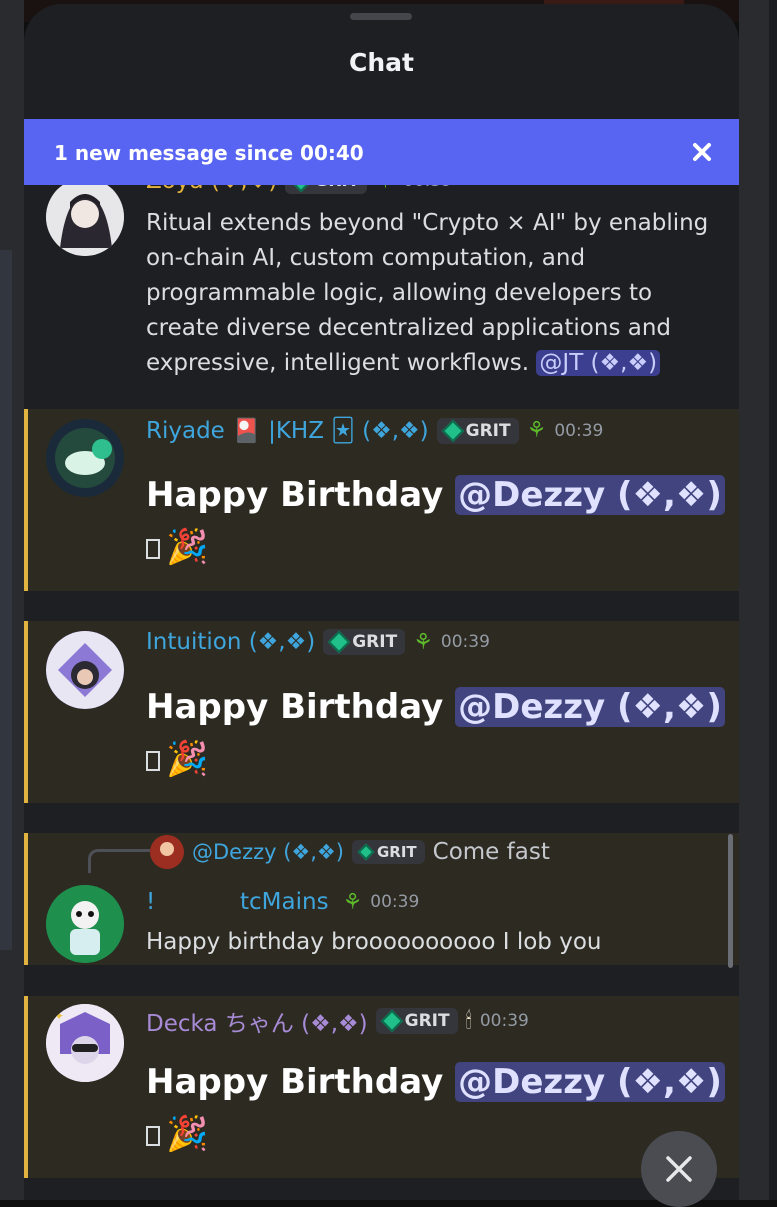 This screenshot has width=777, height=1207. What do you see at coordinates (167, 852) in the screenshot?
I see `reply-avatar` at bounding box center [167, 852].